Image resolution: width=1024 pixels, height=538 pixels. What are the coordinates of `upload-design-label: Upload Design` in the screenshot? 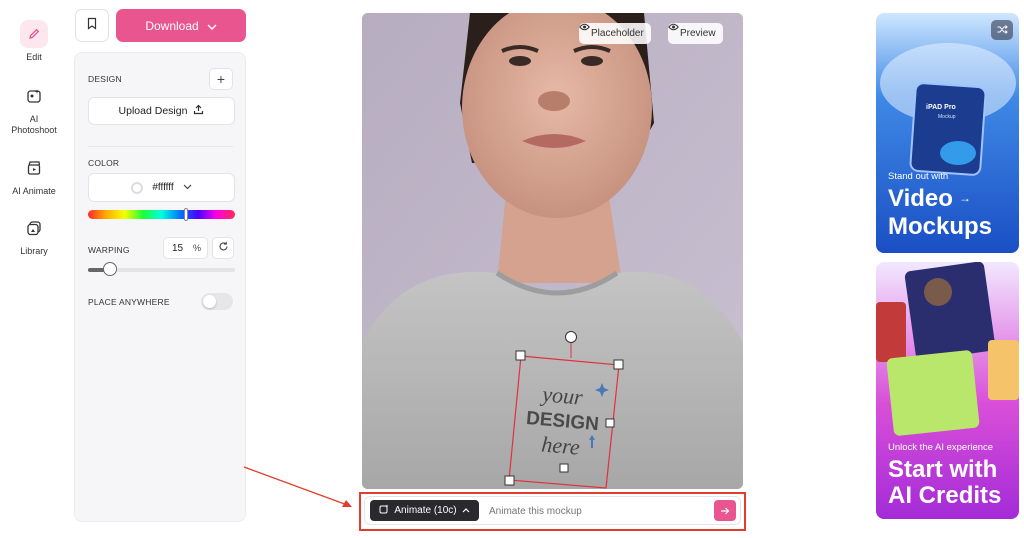 It's located at (153, 111).